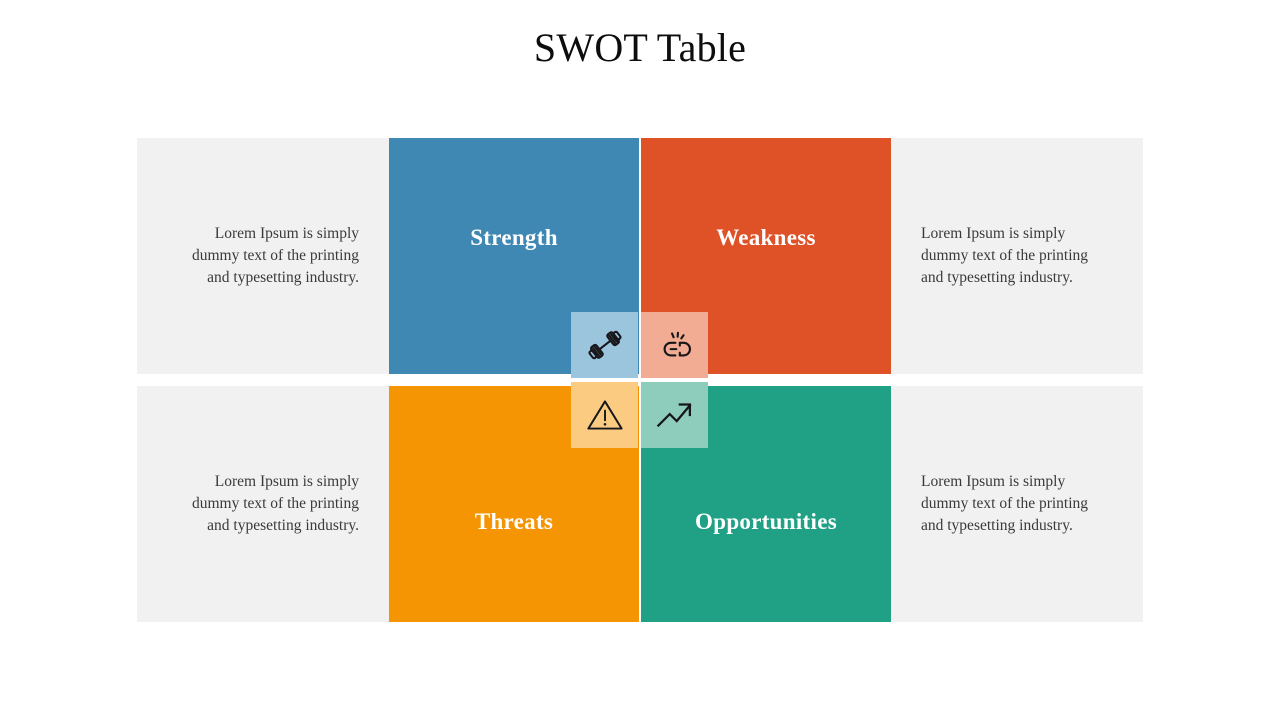 The height and width of the screenshot is (720, 1280). I want to click on icon-tile-opportunities, so click(674, 415).